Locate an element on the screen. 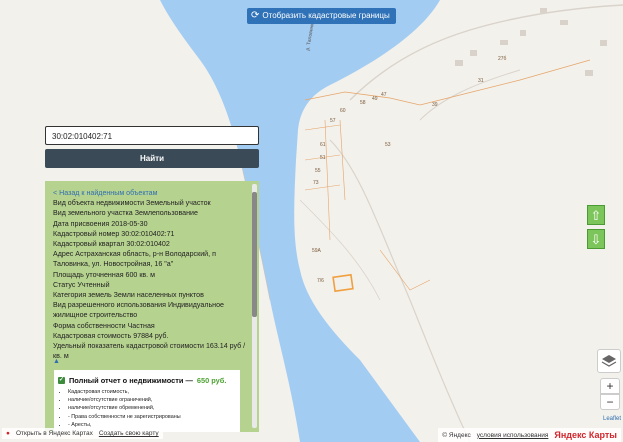 This screenshot has height=442, width=623. layers-icon is located at coordinates (609, 361).